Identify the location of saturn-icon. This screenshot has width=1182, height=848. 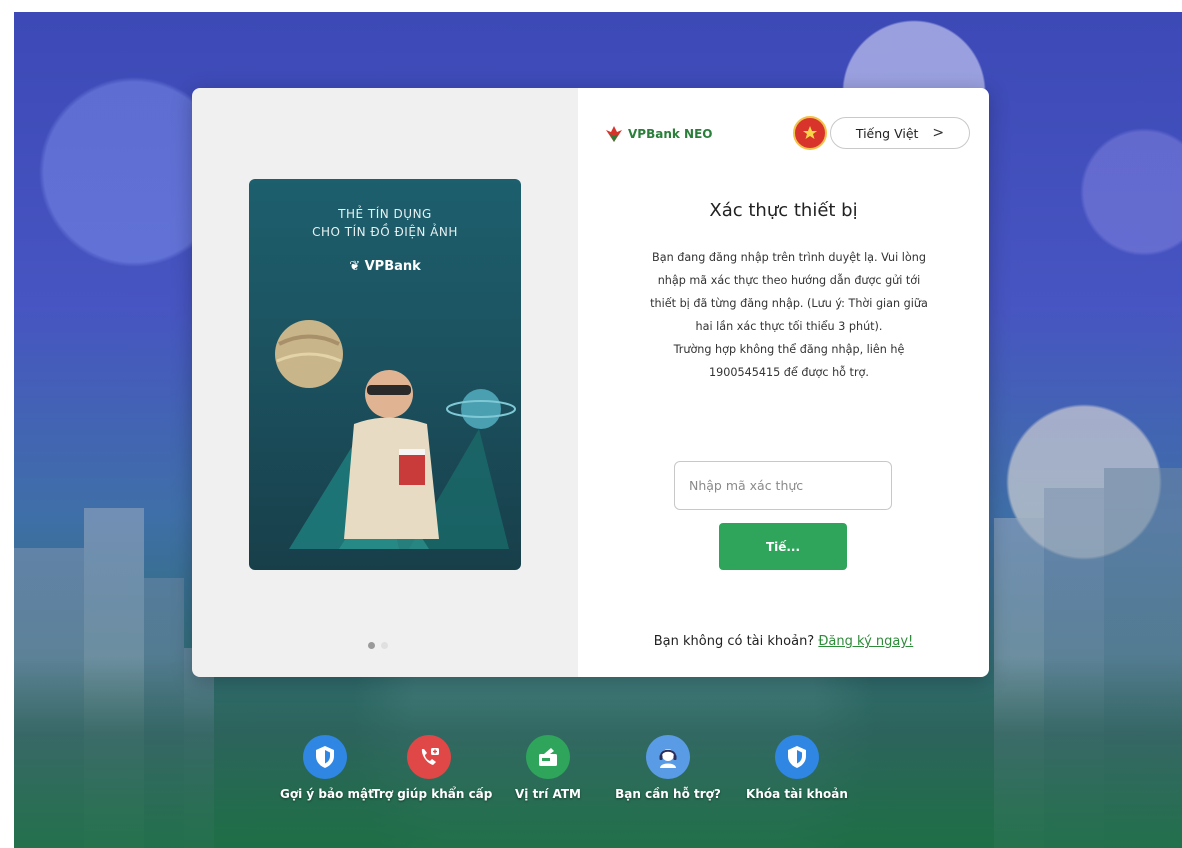
(481, 409).